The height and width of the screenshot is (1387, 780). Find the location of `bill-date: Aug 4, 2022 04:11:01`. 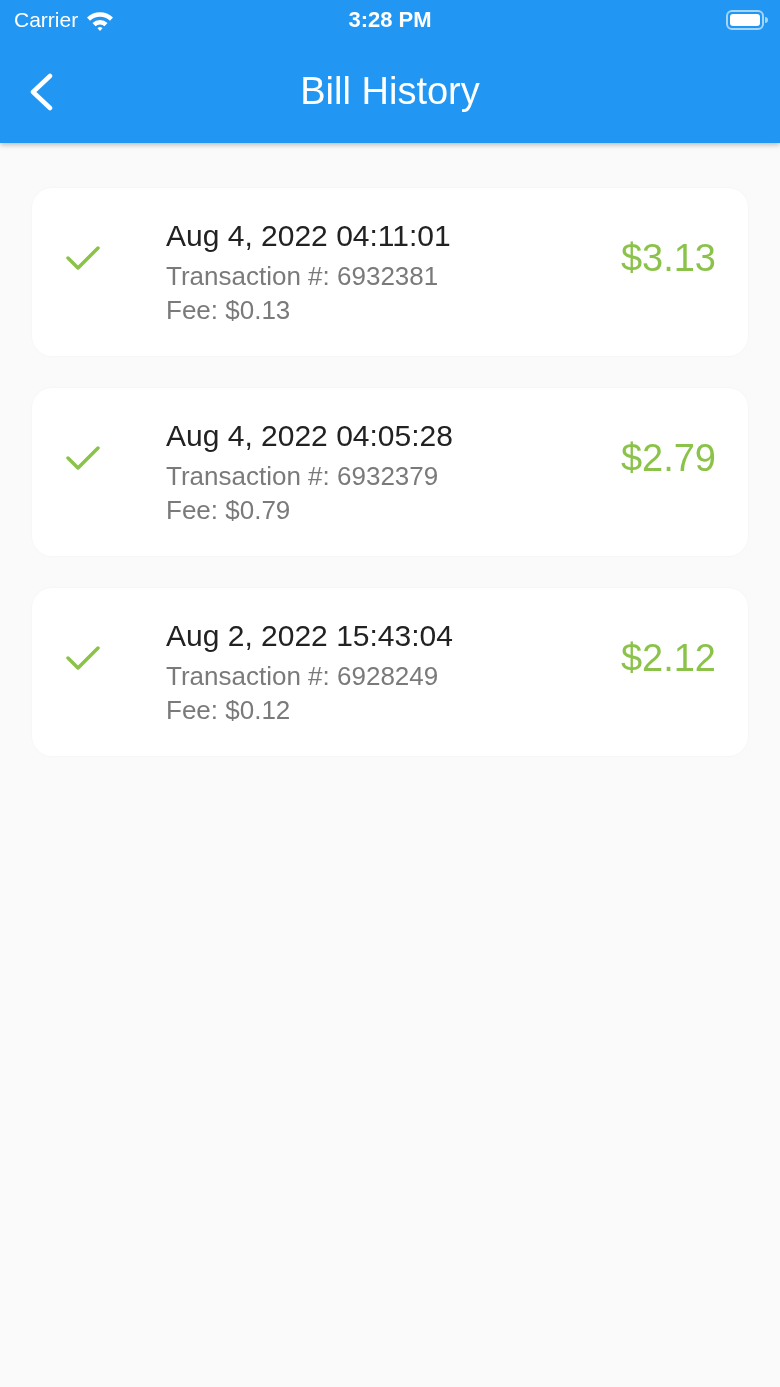

bill-date: Aug 4, 2022 04:11:01 is located at coordinates (308, 236).